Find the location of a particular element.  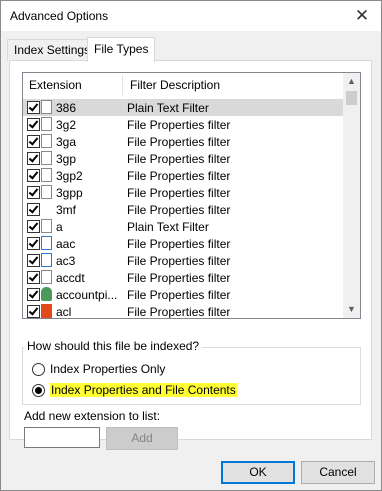

list-item: acl File Properties filter is located at coordinates (183, 311).